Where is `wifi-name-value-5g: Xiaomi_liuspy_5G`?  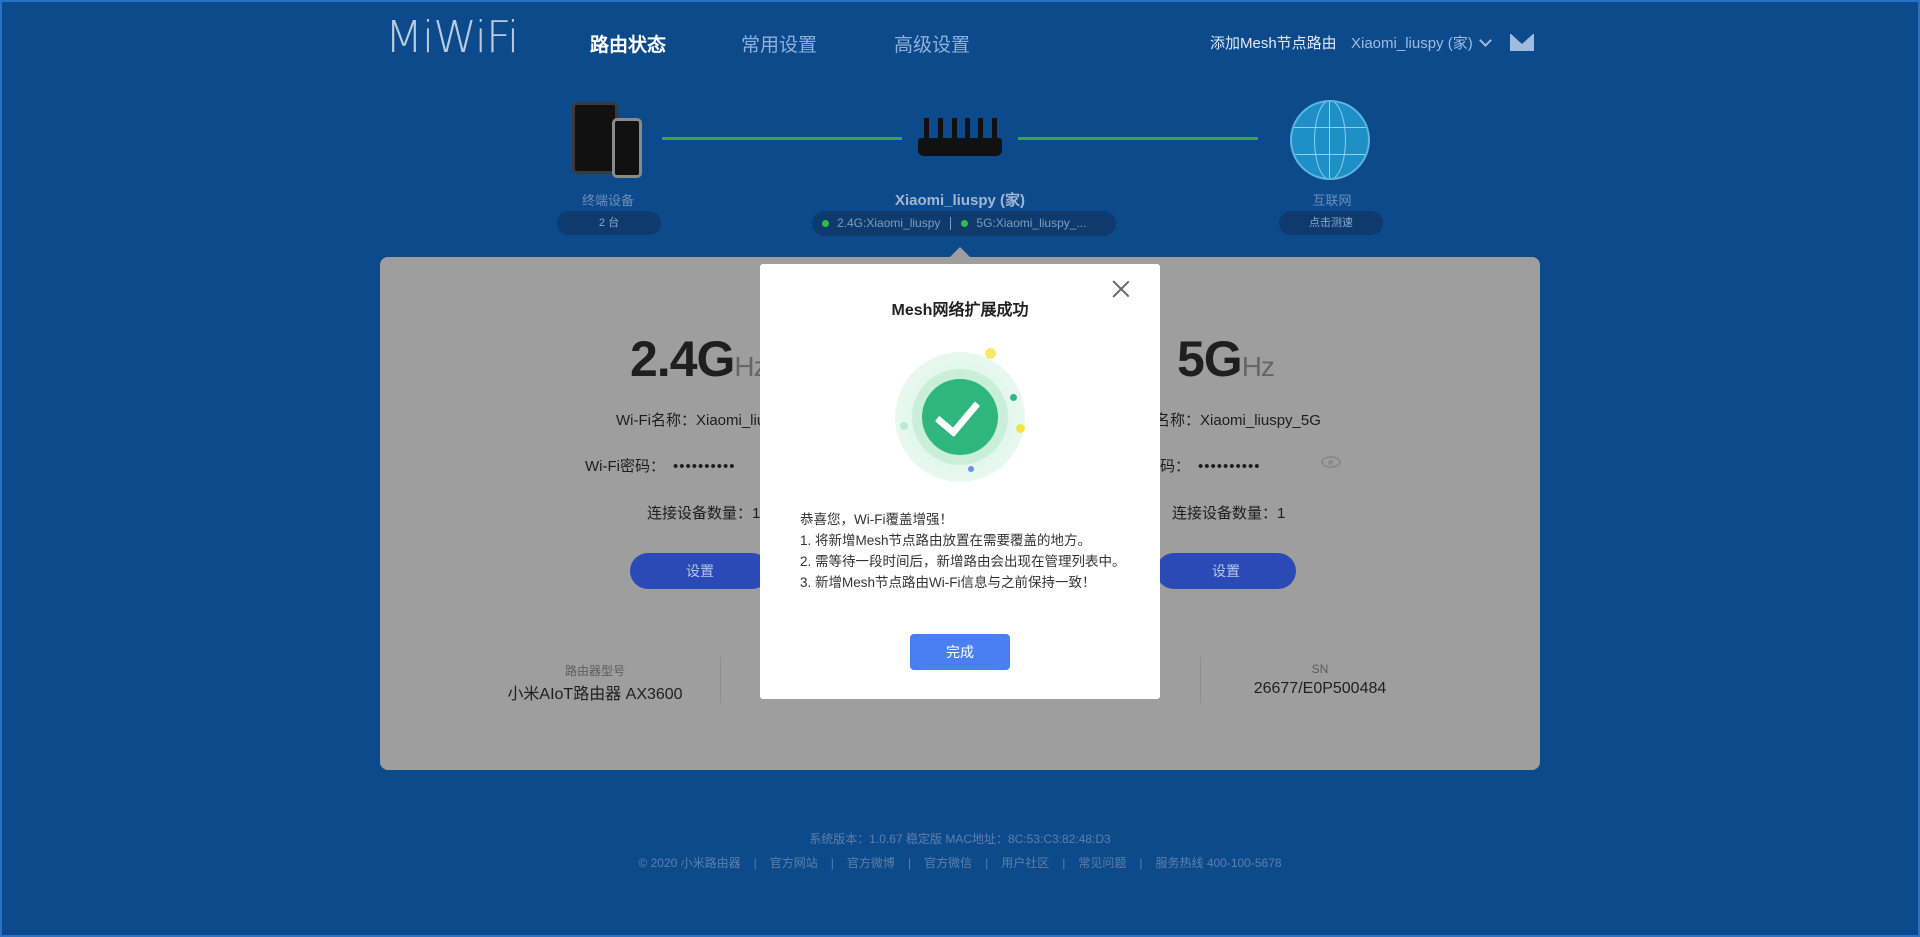
wifi-name-value-5g: Xiaomi_liuspy_5G is located at coordinates (1260, 420).